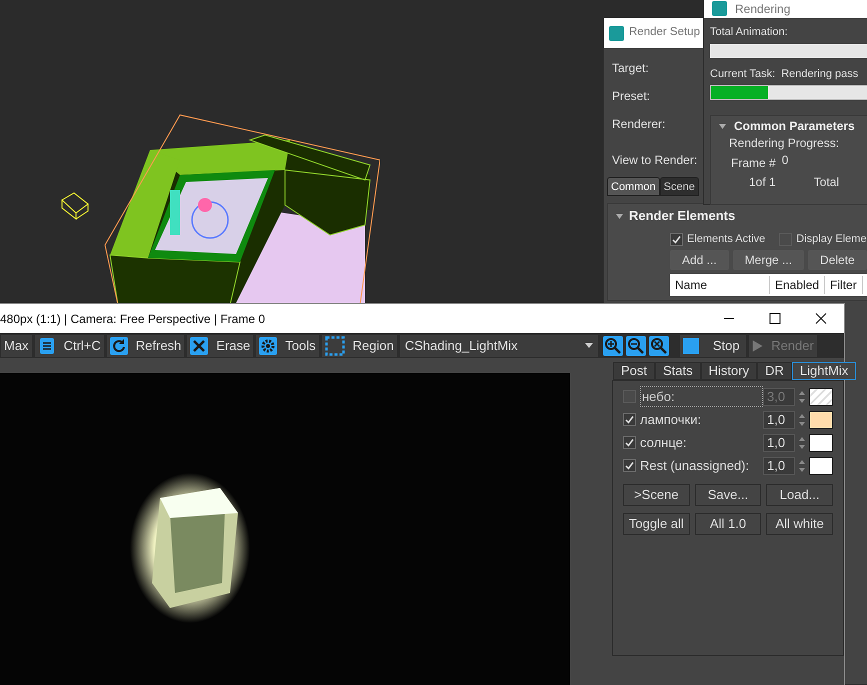 Image resolution: width=867 pixels, height=685 pixels. What do you see at coordinates (799, 524) in the screenshot?
I see `panel-button: All white` at bounding box center [799, 524].